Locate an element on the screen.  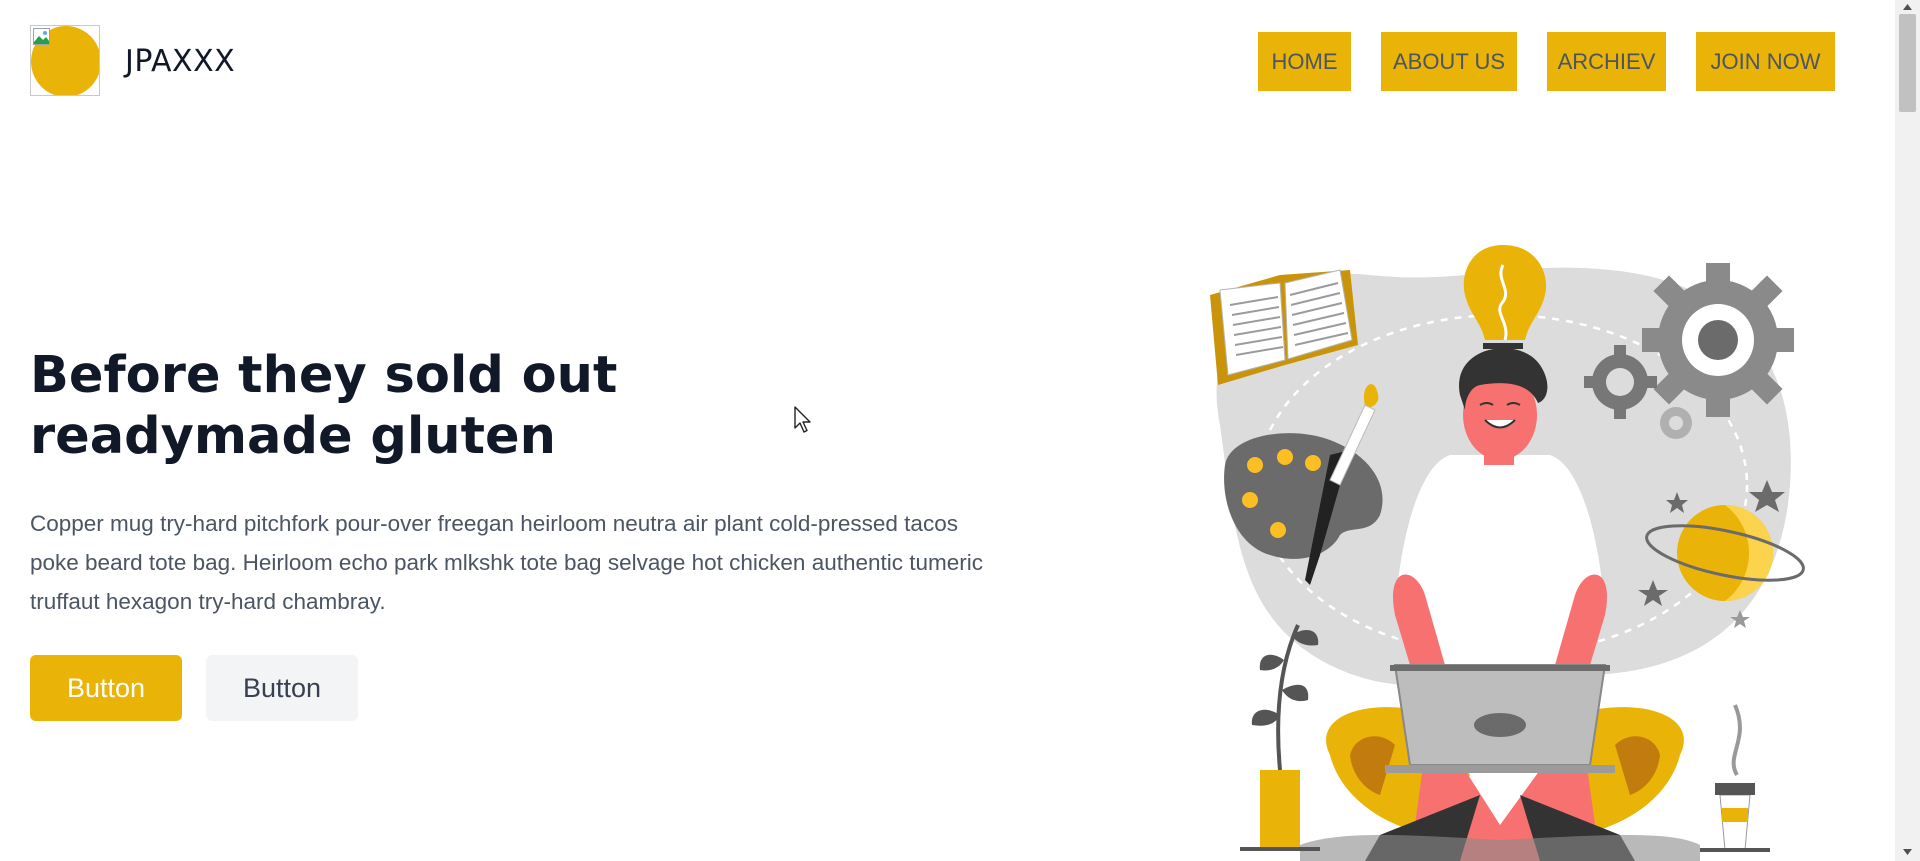
large-gear-icon is located at coordinates (1718, 340).